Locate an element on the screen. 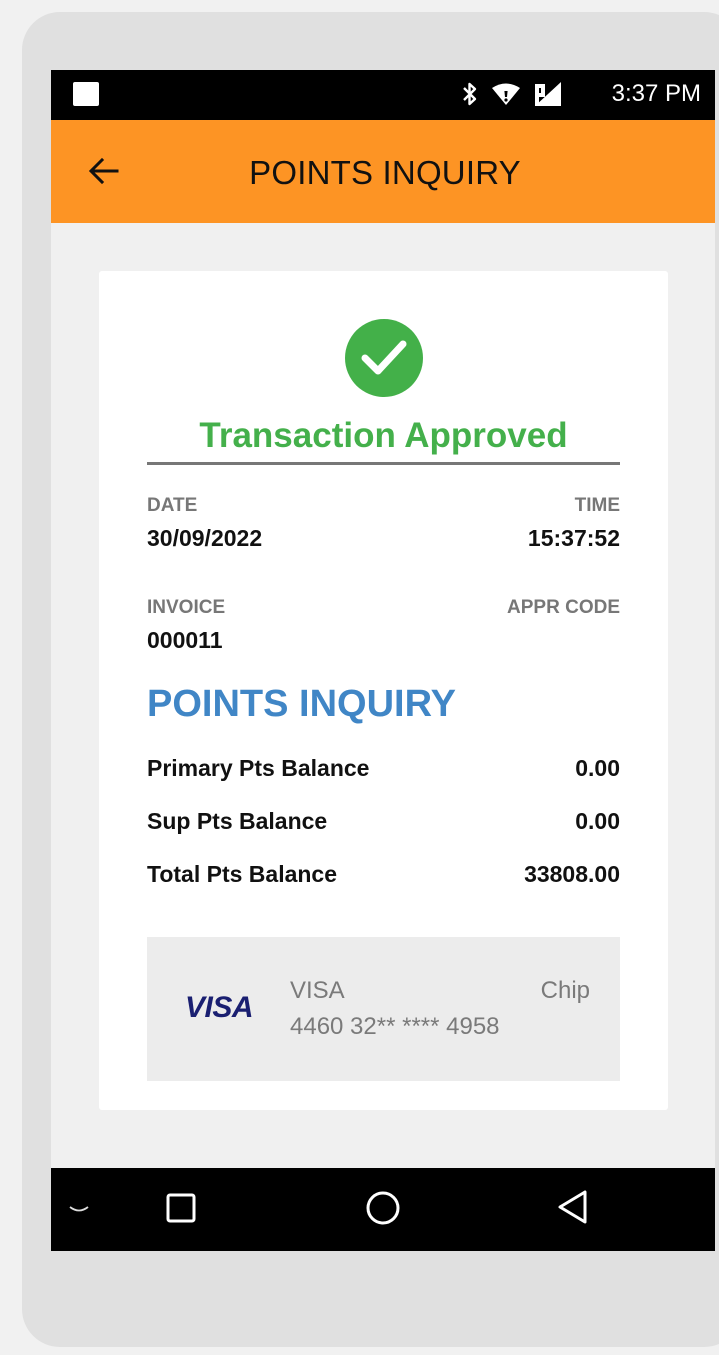 The image size is (719, 1355). card-type: VISA is located at coordinates (317, 990).